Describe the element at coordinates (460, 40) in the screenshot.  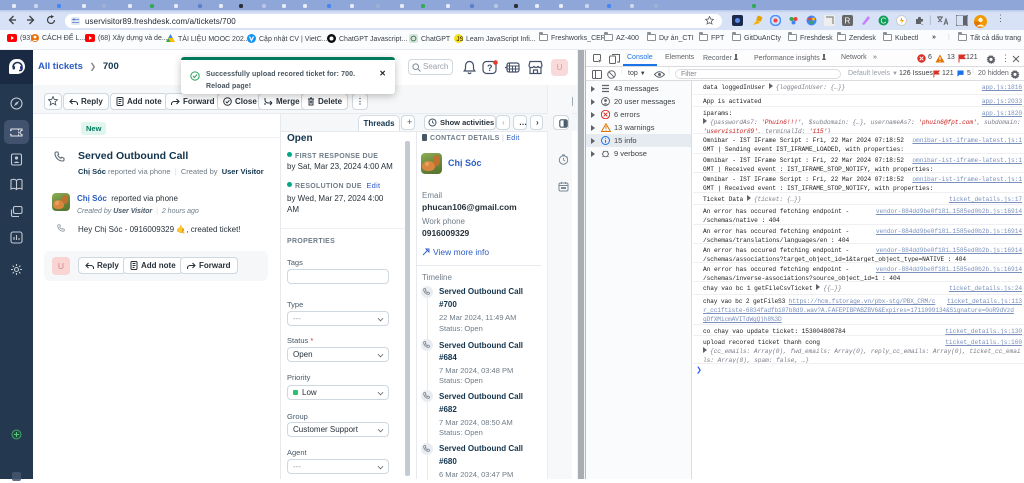
I see `svg-text: JS` at that location.